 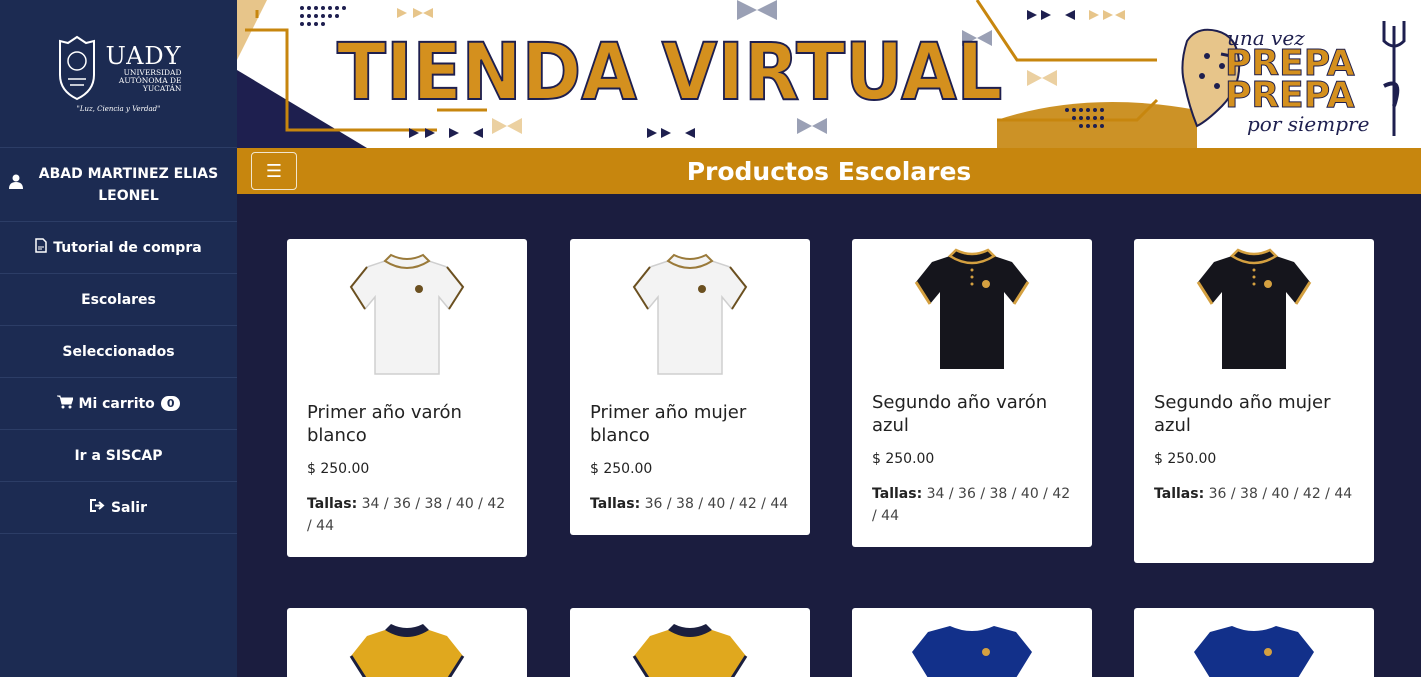 I want to click on crest-icon, so click(x=76, y=67).